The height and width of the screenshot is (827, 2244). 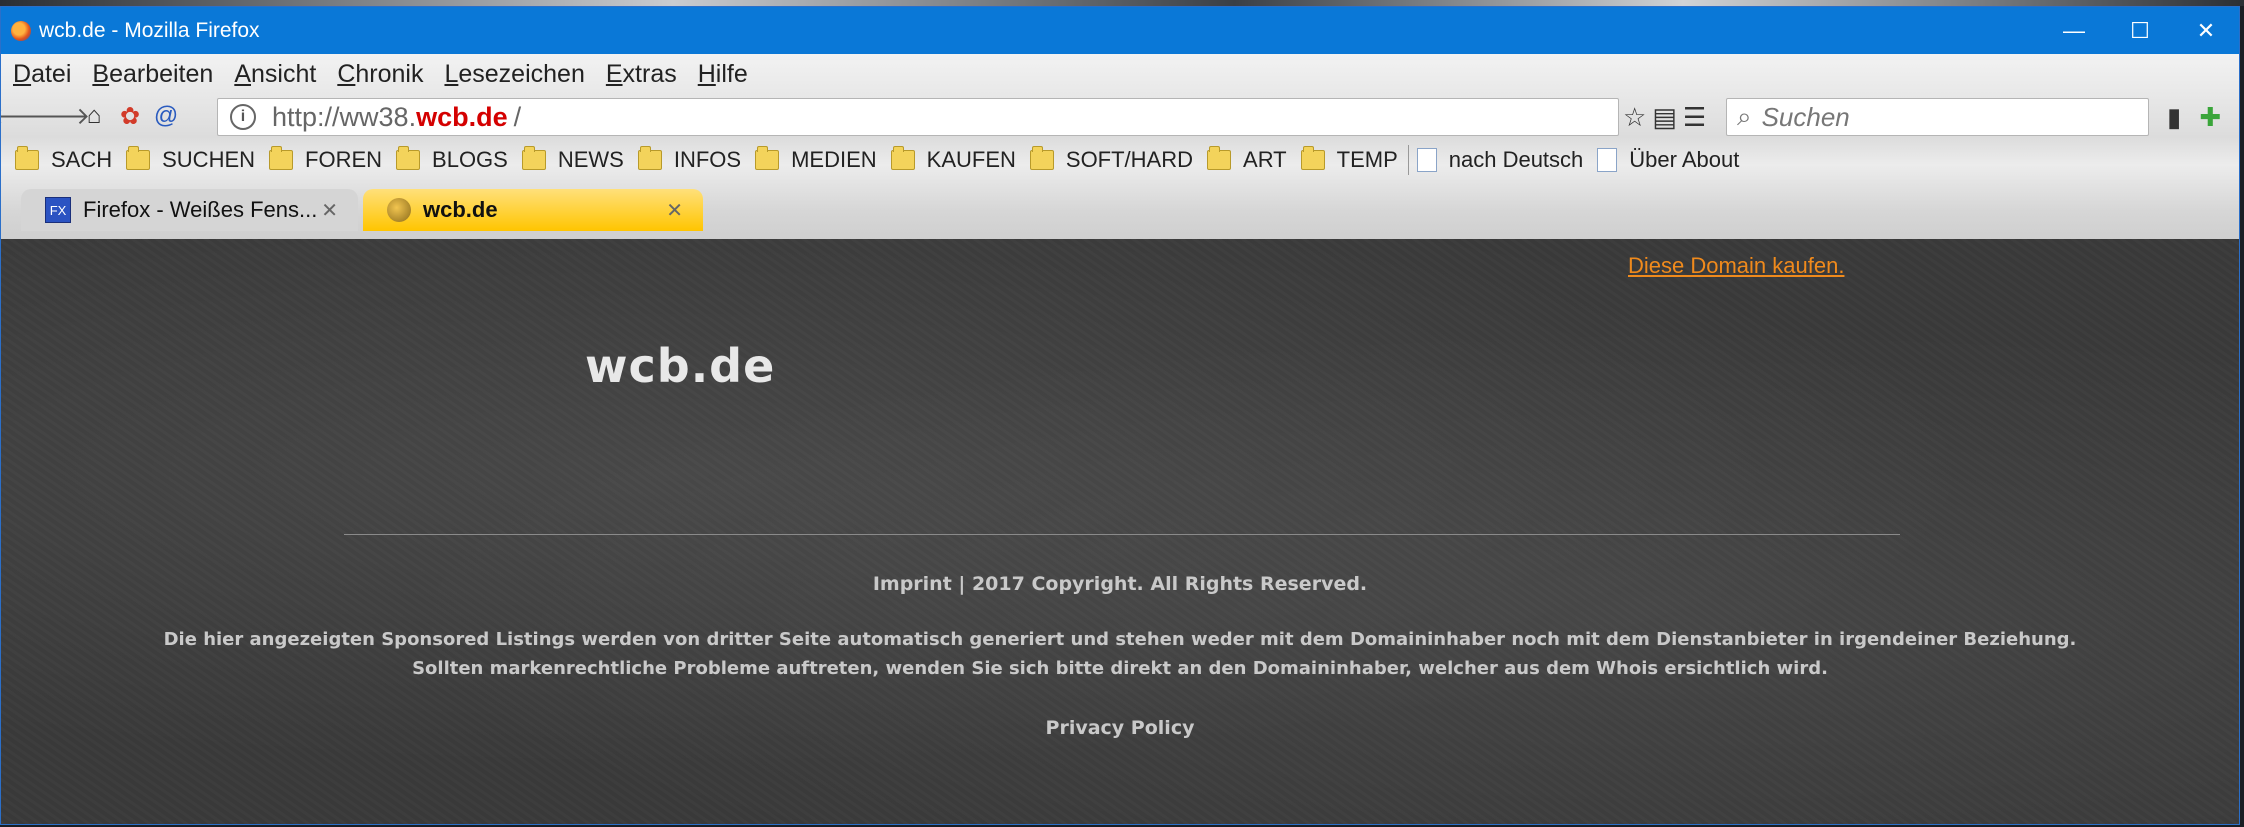 I want to click on tab-label: wcb.de, so click(x=460, y=209).